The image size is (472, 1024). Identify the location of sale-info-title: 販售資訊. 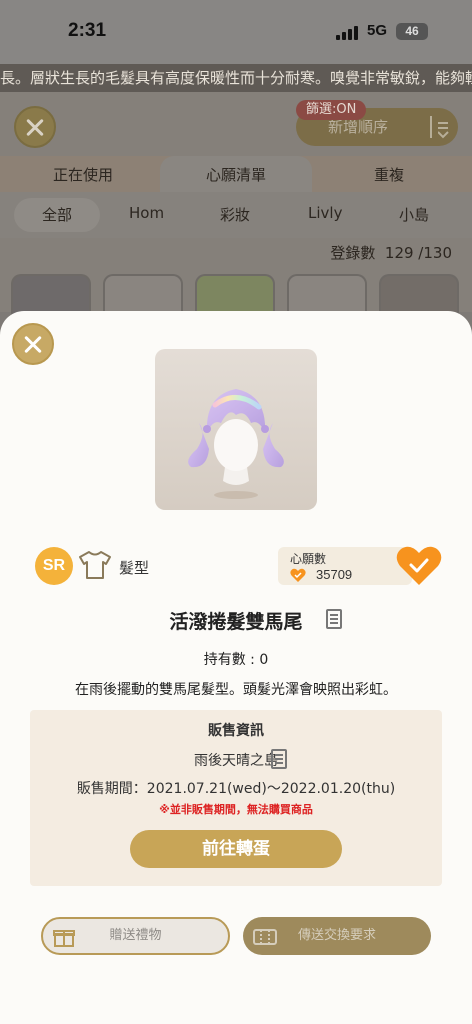
(236, 731).